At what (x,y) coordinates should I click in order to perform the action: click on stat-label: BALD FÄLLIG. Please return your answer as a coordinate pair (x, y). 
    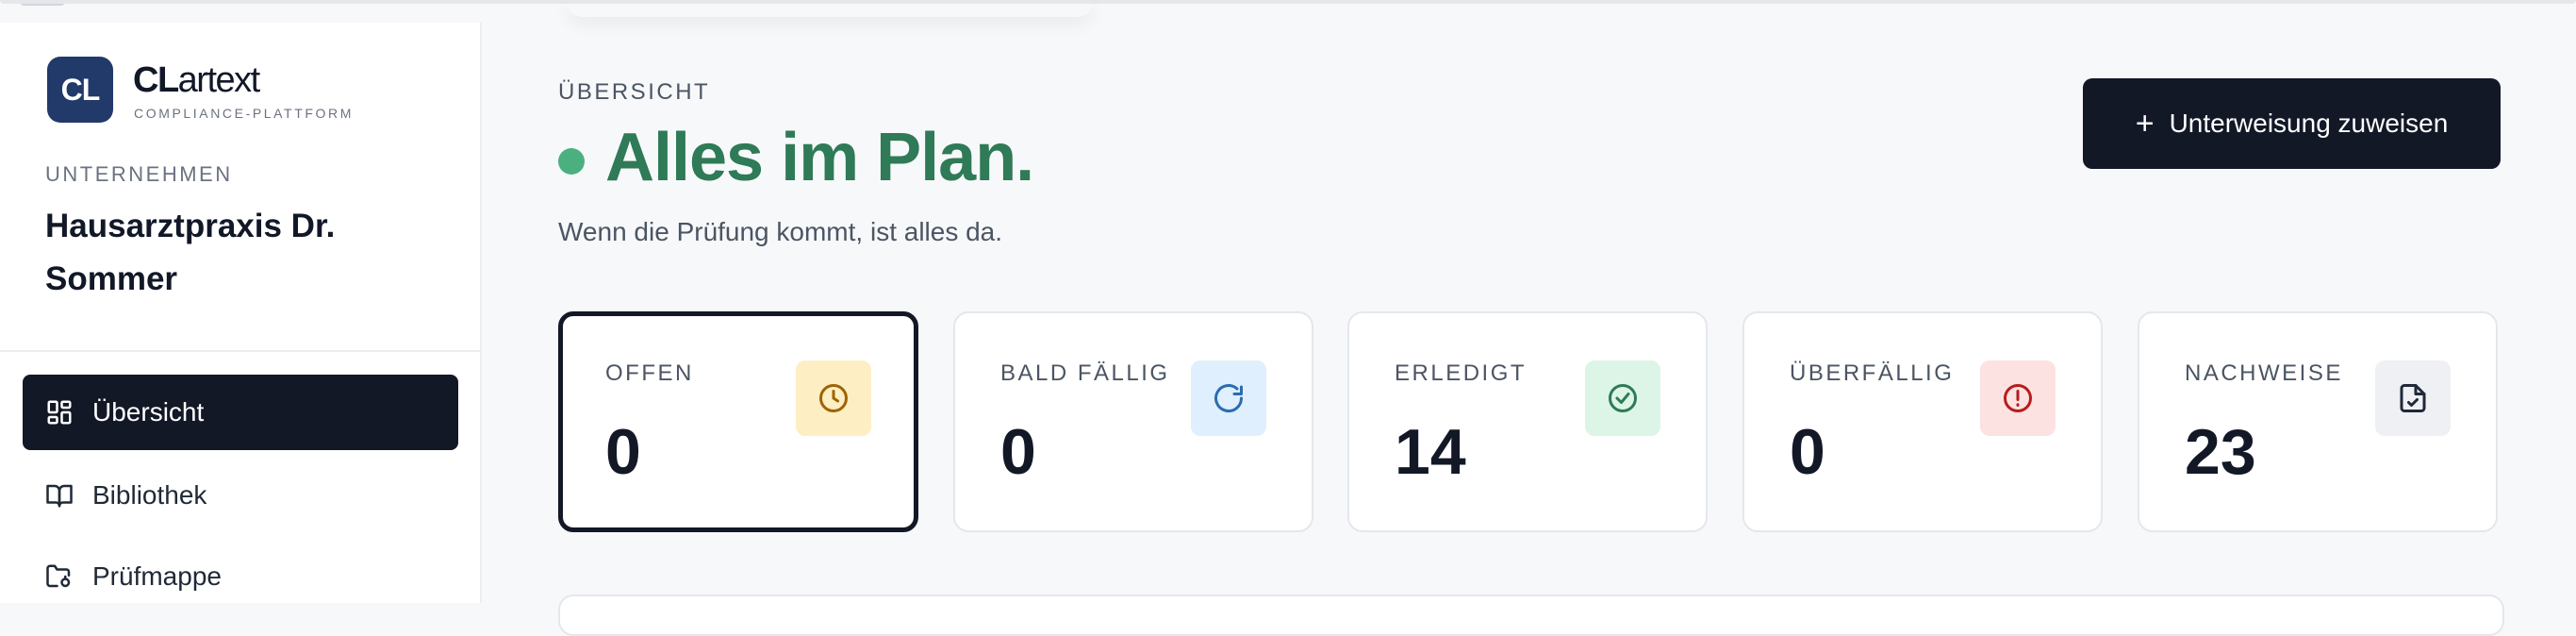
    Looking at the image, I should click on (1085, 373).